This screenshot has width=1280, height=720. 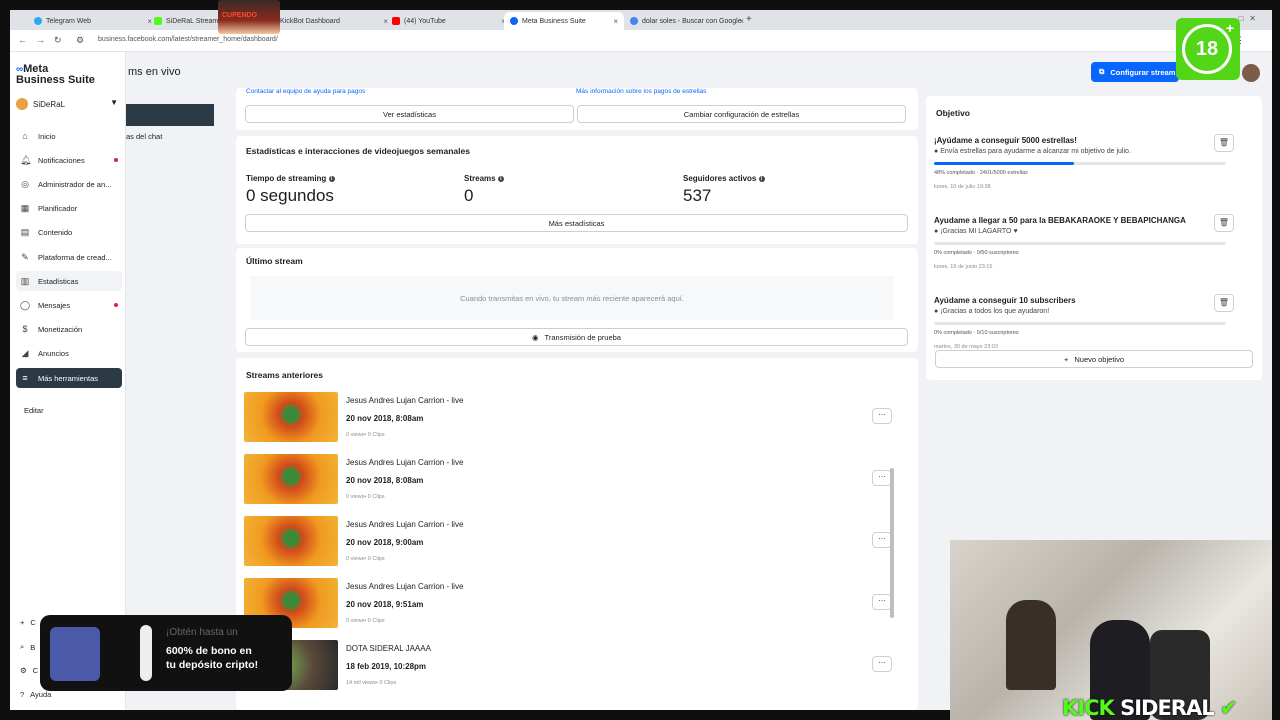 I want to click on account-switcher: SiDeRaL ▼, so click(x=68, y=104).